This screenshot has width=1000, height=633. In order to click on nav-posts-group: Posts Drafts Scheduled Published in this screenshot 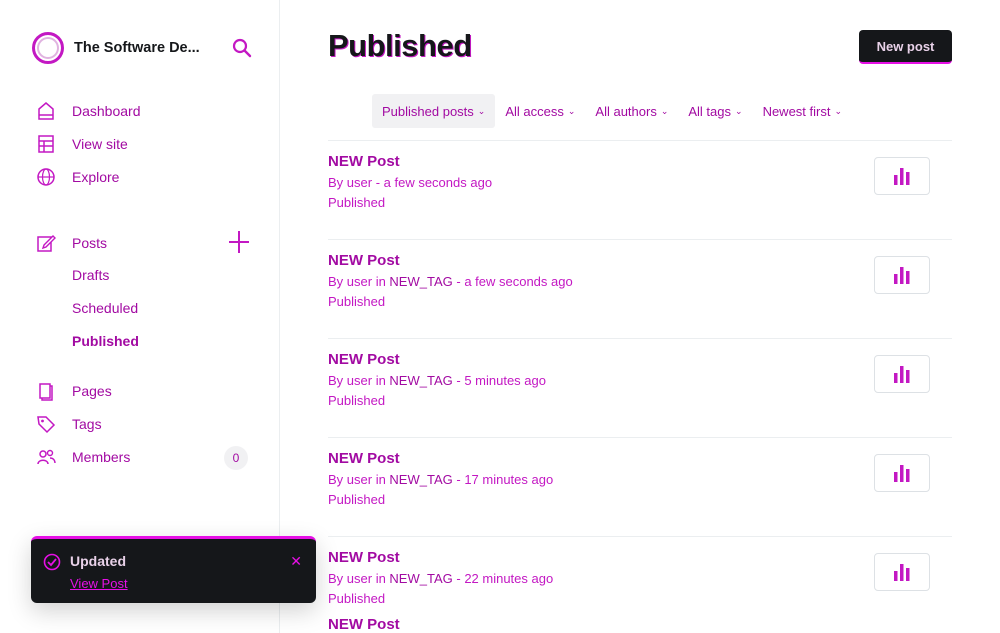, I will do `click(143, 292)`.